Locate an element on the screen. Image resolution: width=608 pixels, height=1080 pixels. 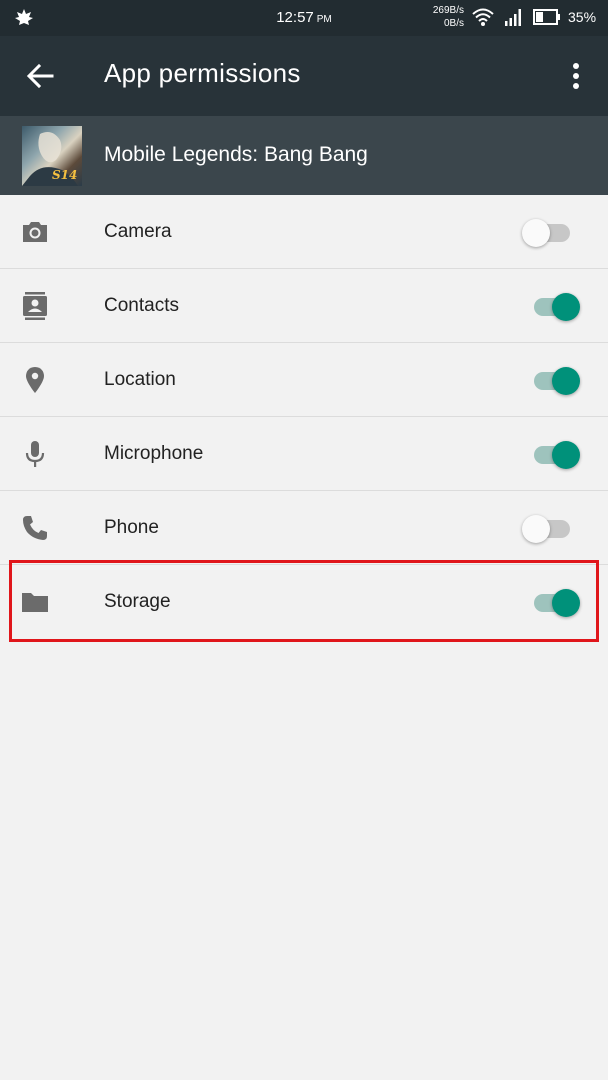
more-options-icon is located at coordinates (576, 76).